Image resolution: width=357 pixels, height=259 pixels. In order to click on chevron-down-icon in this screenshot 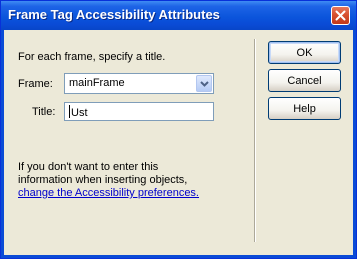, I will do `click(204, 84)`.